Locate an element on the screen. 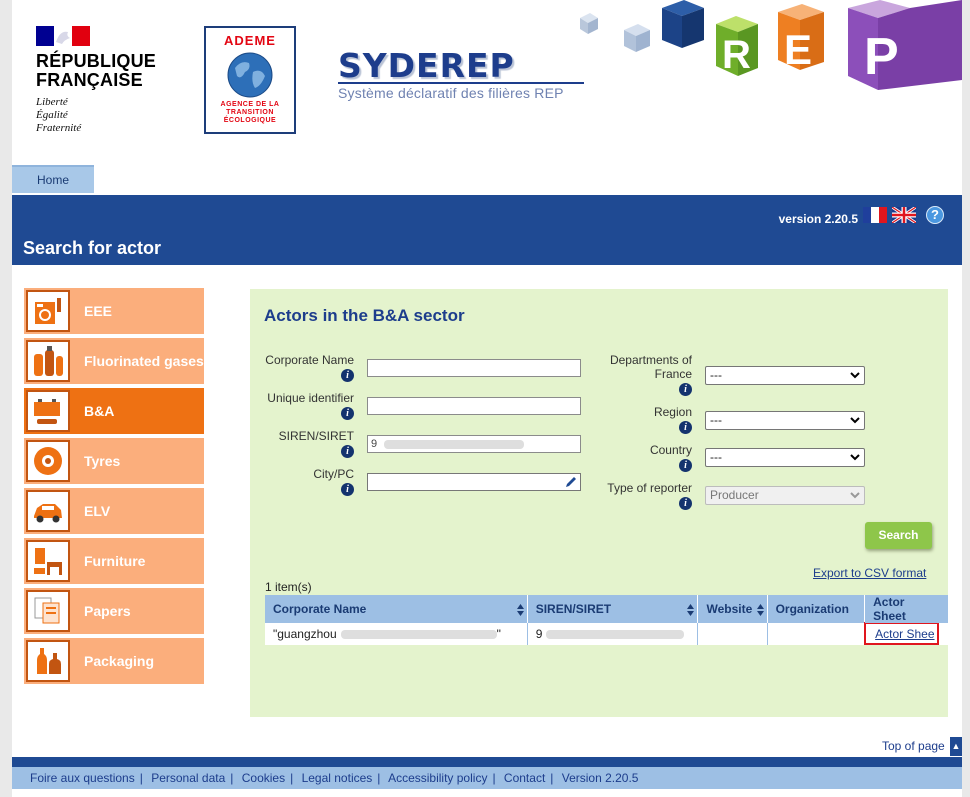 Image resolution: width=970 pixels, height=797 pixels. column-header-organization: Organization is located at coordinates (816, 609).